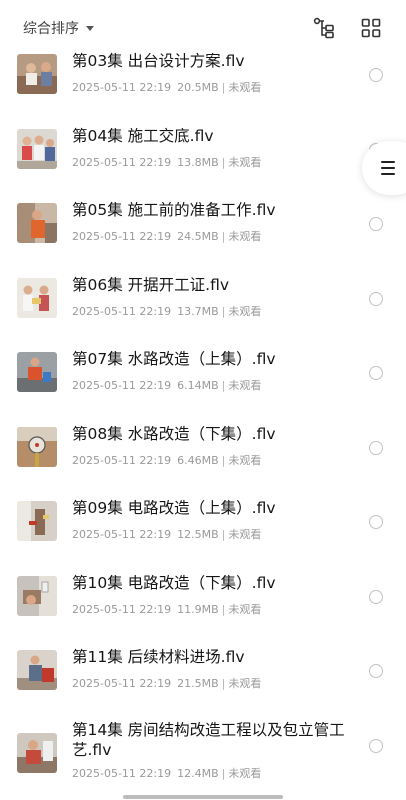 This screenshot has height=800, width=406. I want to click on video-title: 第05集 施工前的准备工作.flv, so click(174, 210).